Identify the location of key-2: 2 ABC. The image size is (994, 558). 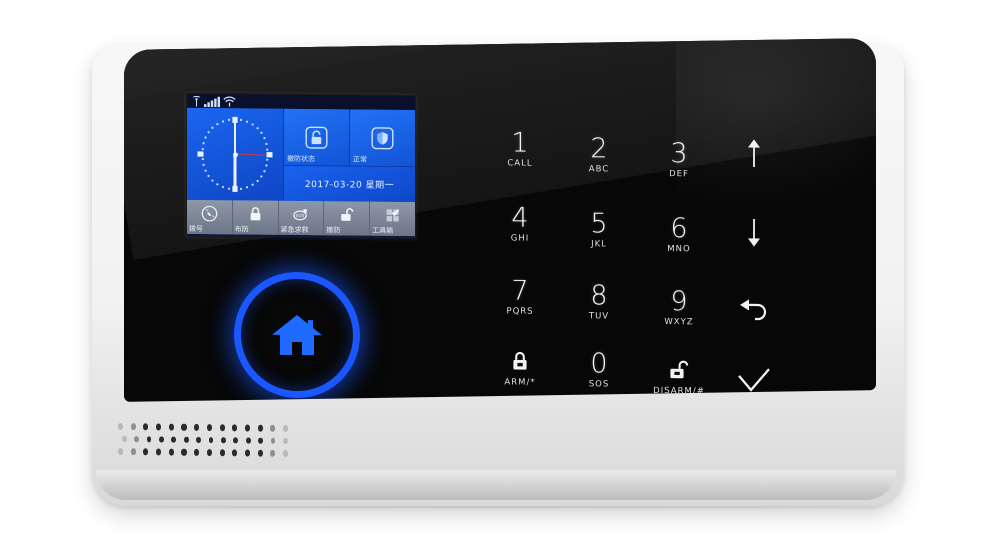
(599, 154).